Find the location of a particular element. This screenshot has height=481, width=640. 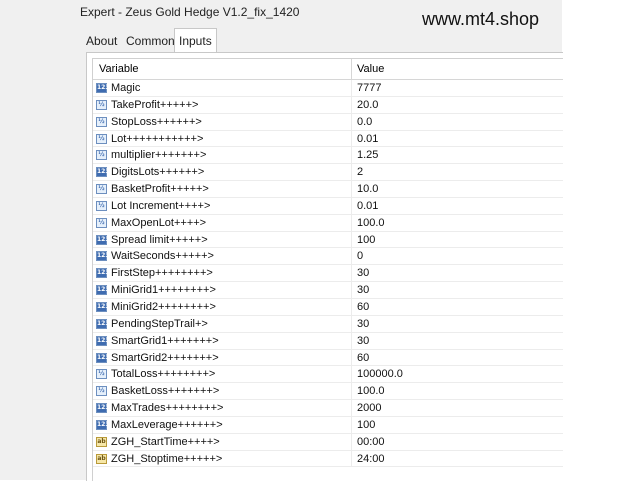

variable-name: StopLoss++++++> is located at coordinates (156, 121).